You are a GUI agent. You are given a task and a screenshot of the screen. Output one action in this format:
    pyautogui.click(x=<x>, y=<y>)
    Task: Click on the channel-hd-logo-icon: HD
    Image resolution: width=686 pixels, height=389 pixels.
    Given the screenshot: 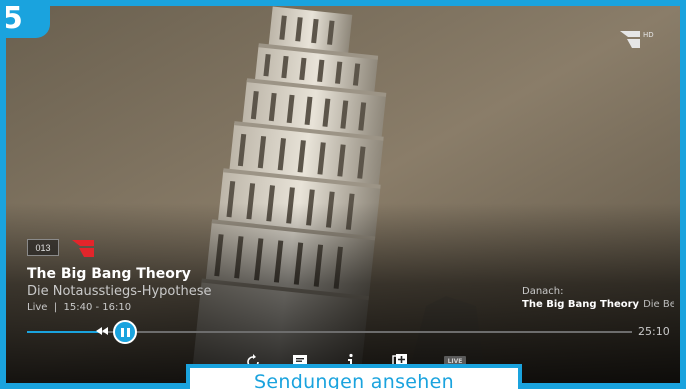 What is the action you would take?
    pyautogui.click(x=637, y=39)
    